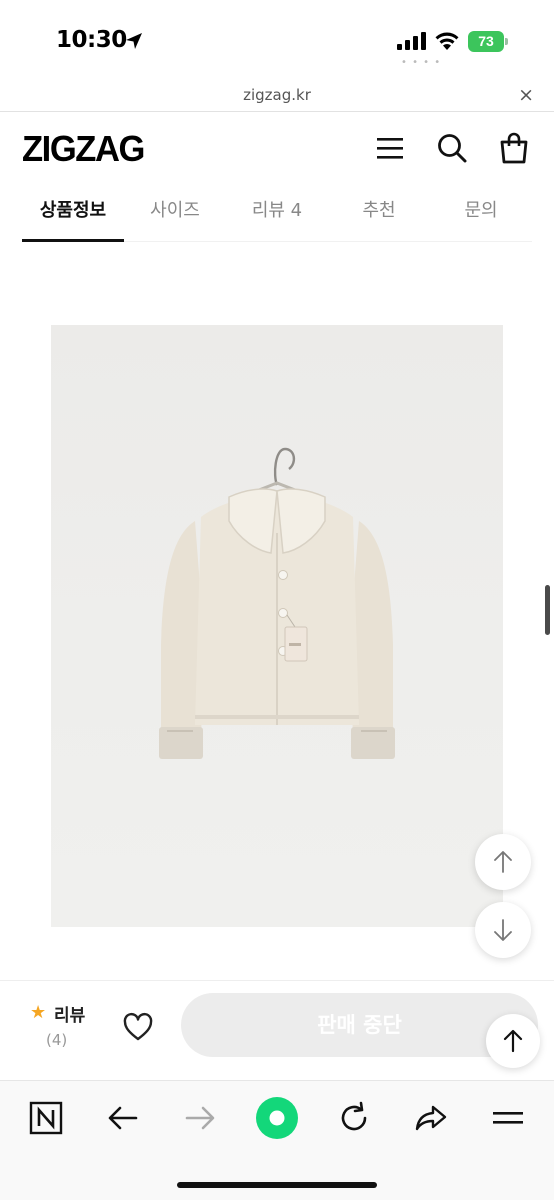 This screenshot has width=554, height=1200. I want to click on dots-indicator: • • • •, so click(421, 62).